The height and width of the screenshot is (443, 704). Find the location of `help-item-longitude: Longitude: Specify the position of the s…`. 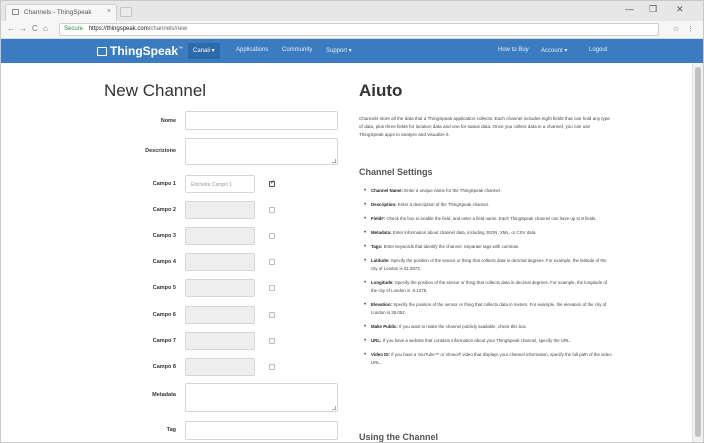

help-item-longitude: Longitude: Specify the position of the s… is located at coordinates (488, 287).